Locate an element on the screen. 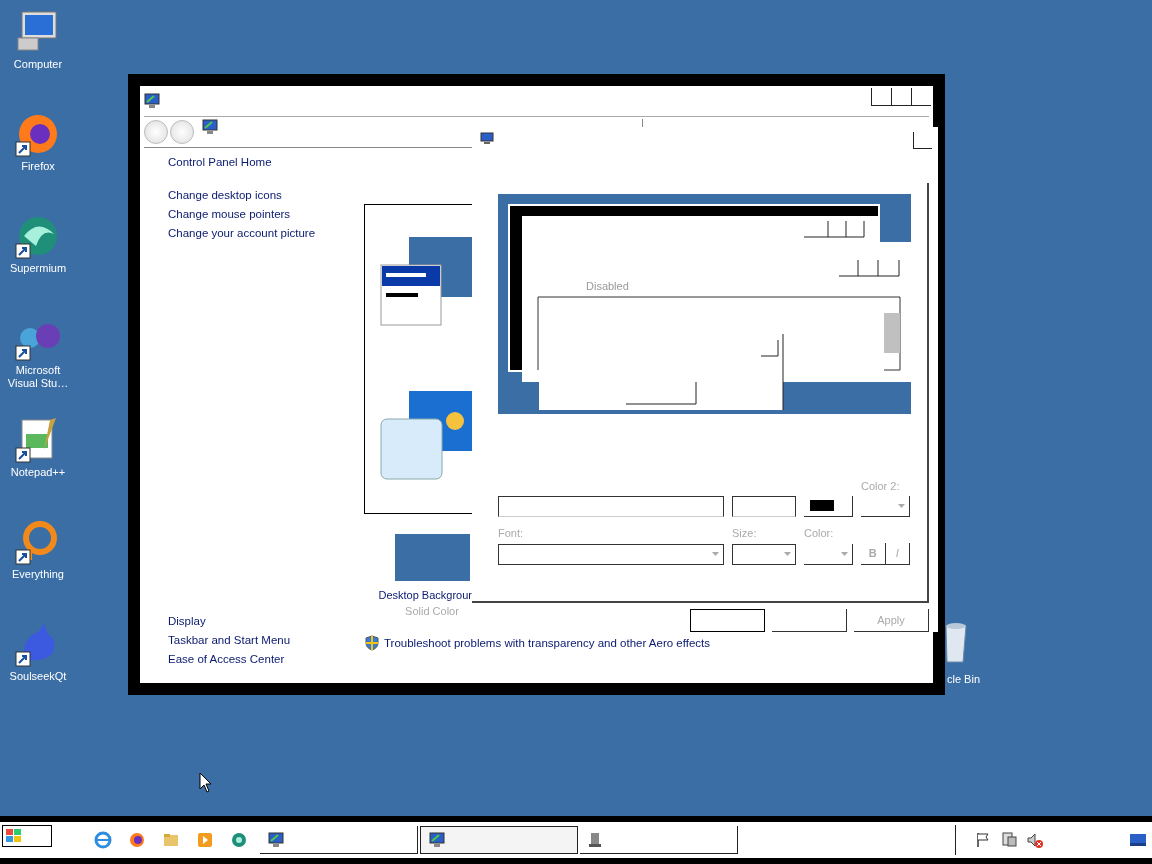  trash-bin-icon is located at coordinates (958, 642).